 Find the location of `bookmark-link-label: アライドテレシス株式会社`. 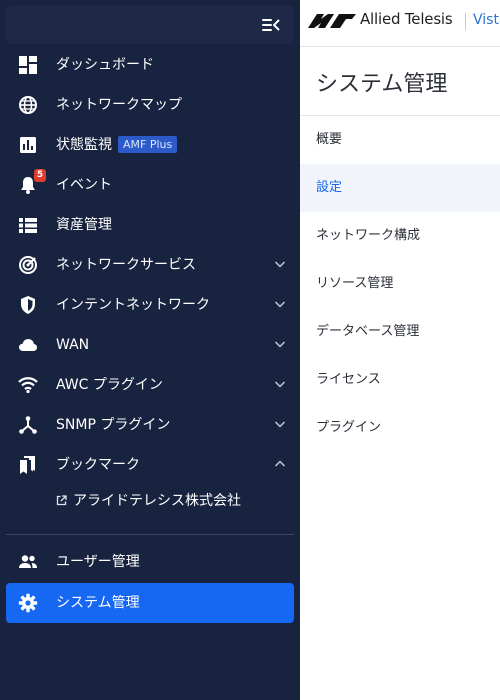

bookmark-link-label: アライドテレシス株式会社 is located at coordinates (157, 501).